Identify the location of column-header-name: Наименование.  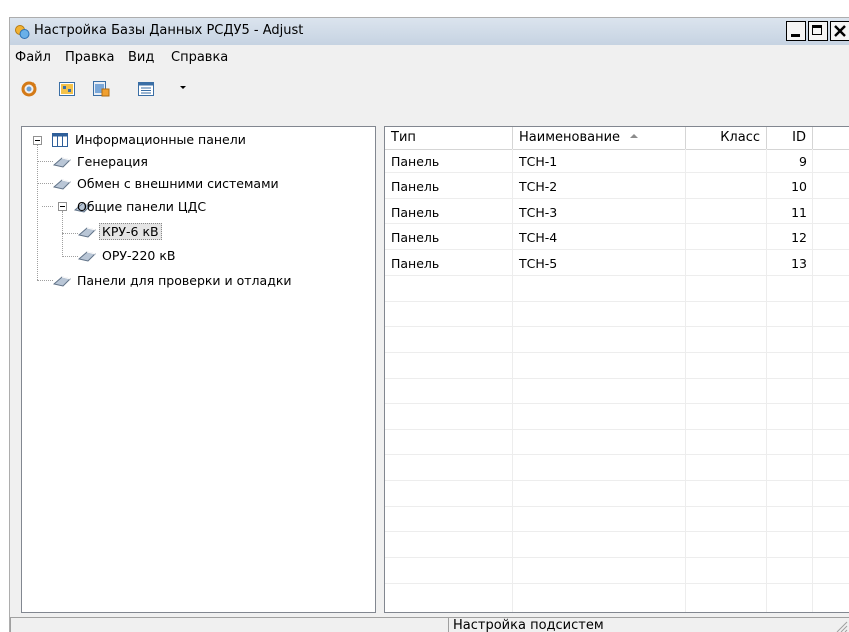
(599, 138).